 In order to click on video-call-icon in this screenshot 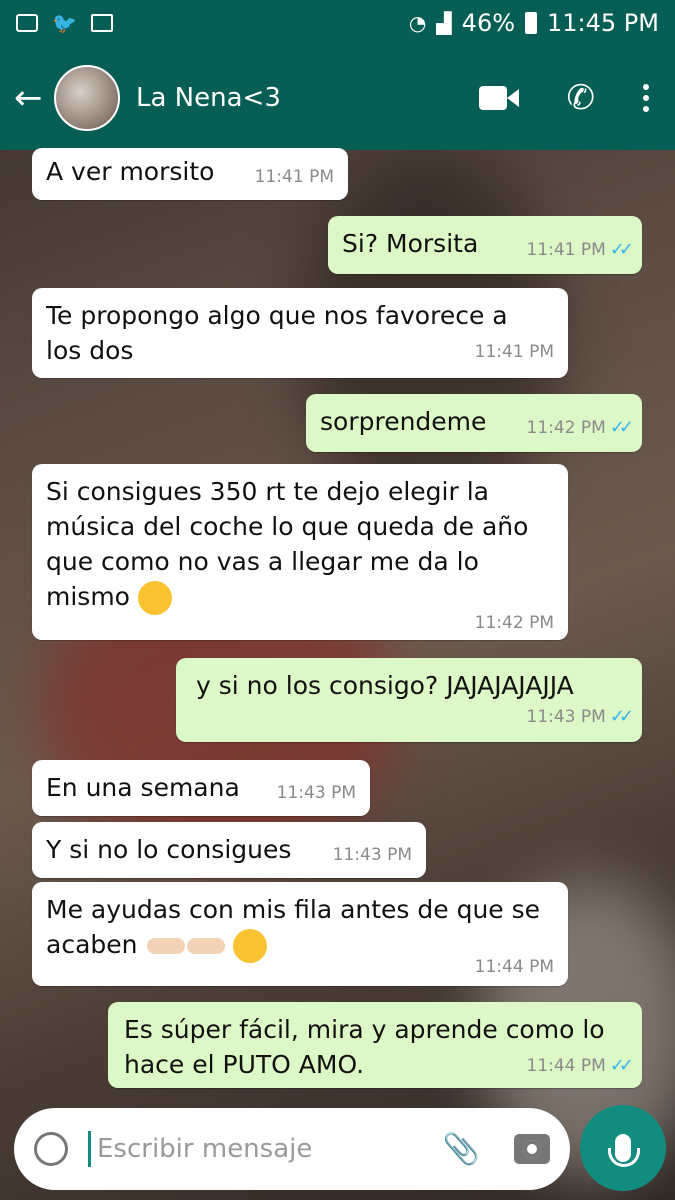, I will do `click(498, 98)`.